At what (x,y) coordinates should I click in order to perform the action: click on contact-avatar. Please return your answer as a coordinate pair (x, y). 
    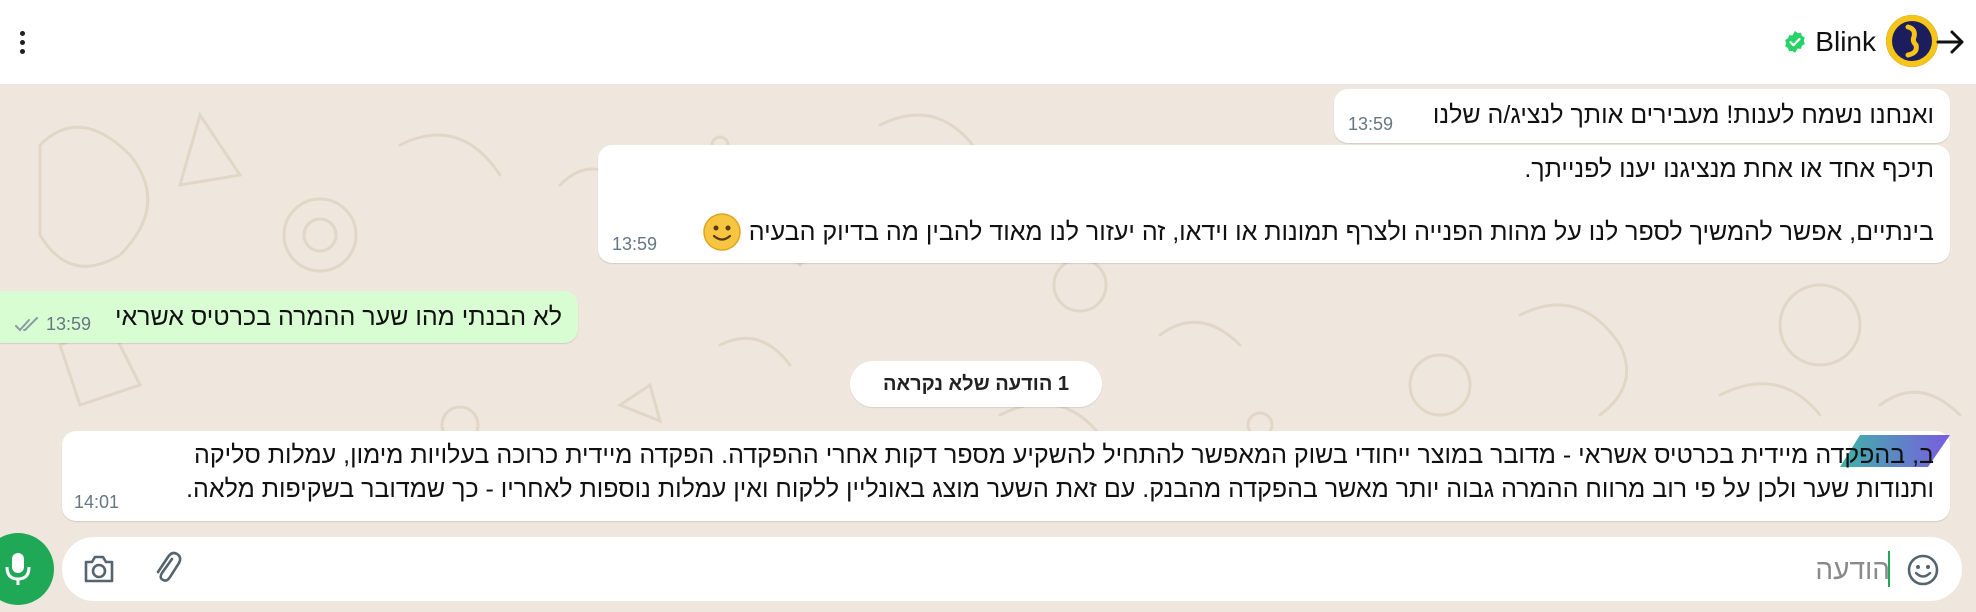
    Looking at the image, I should click on (1912, 41).